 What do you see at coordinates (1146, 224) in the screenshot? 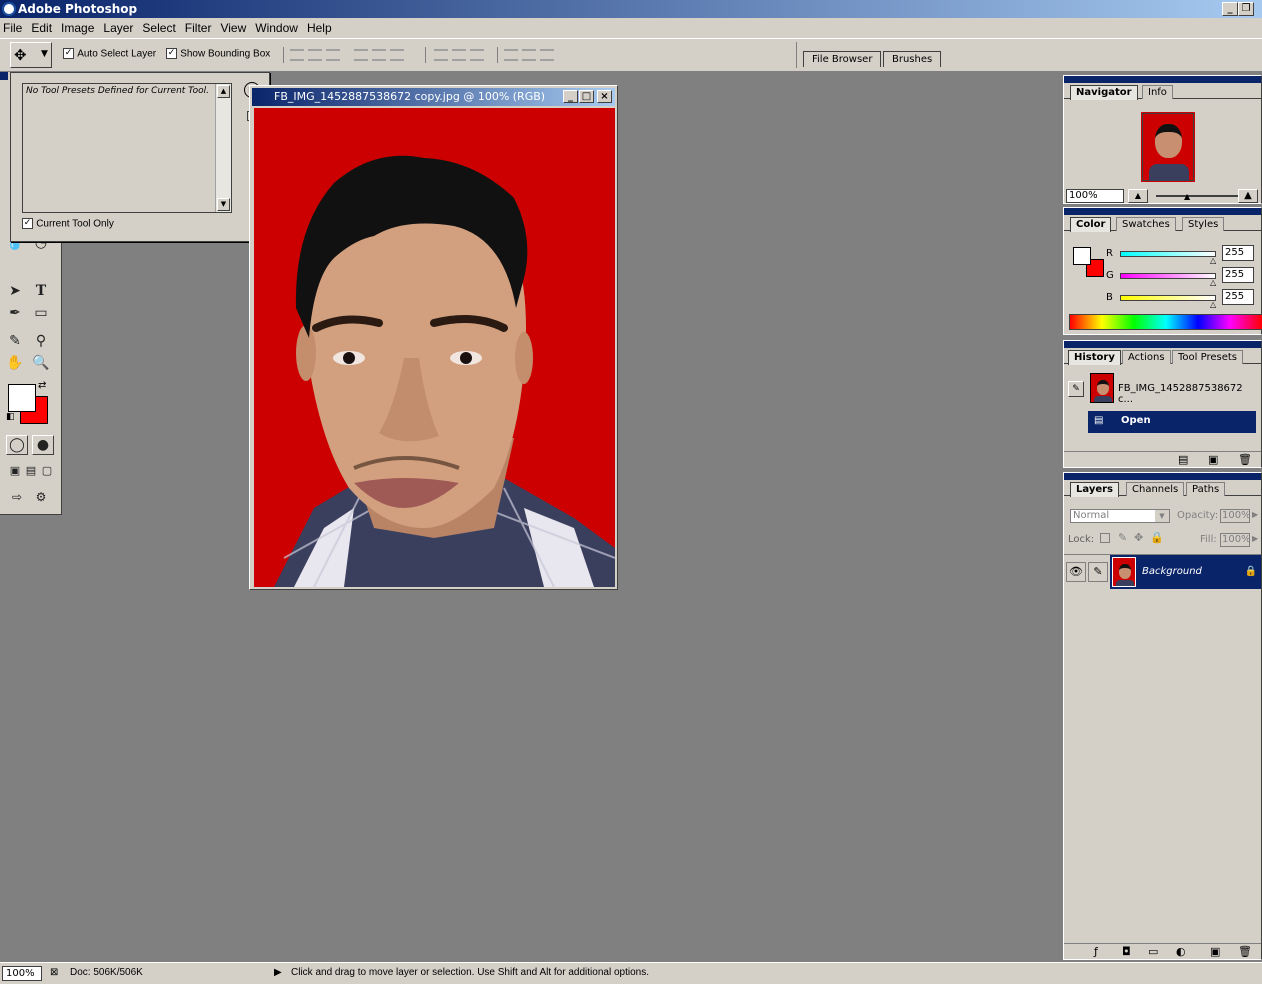
I see `tab-swatches: Swatches` at bounding box center [1146, 224].